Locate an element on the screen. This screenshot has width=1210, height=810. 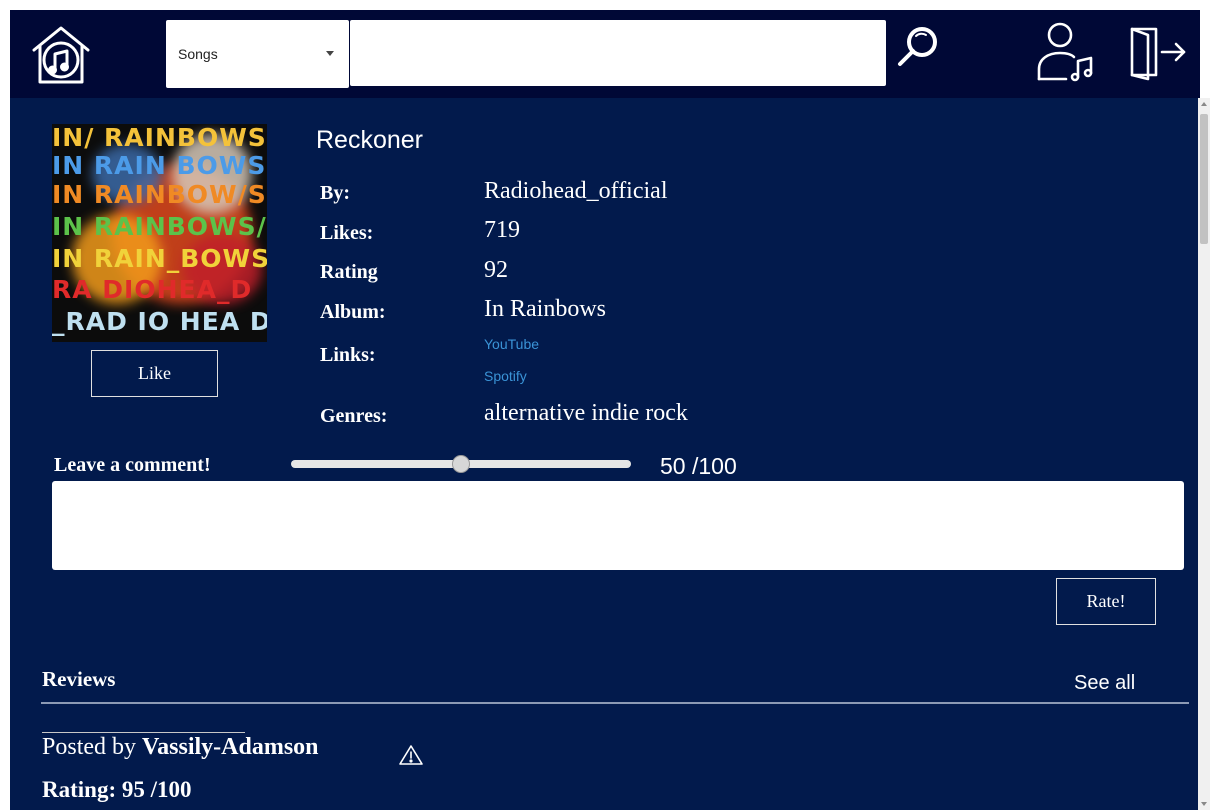
rating-slider-handle is located at coordinates (461, 464).